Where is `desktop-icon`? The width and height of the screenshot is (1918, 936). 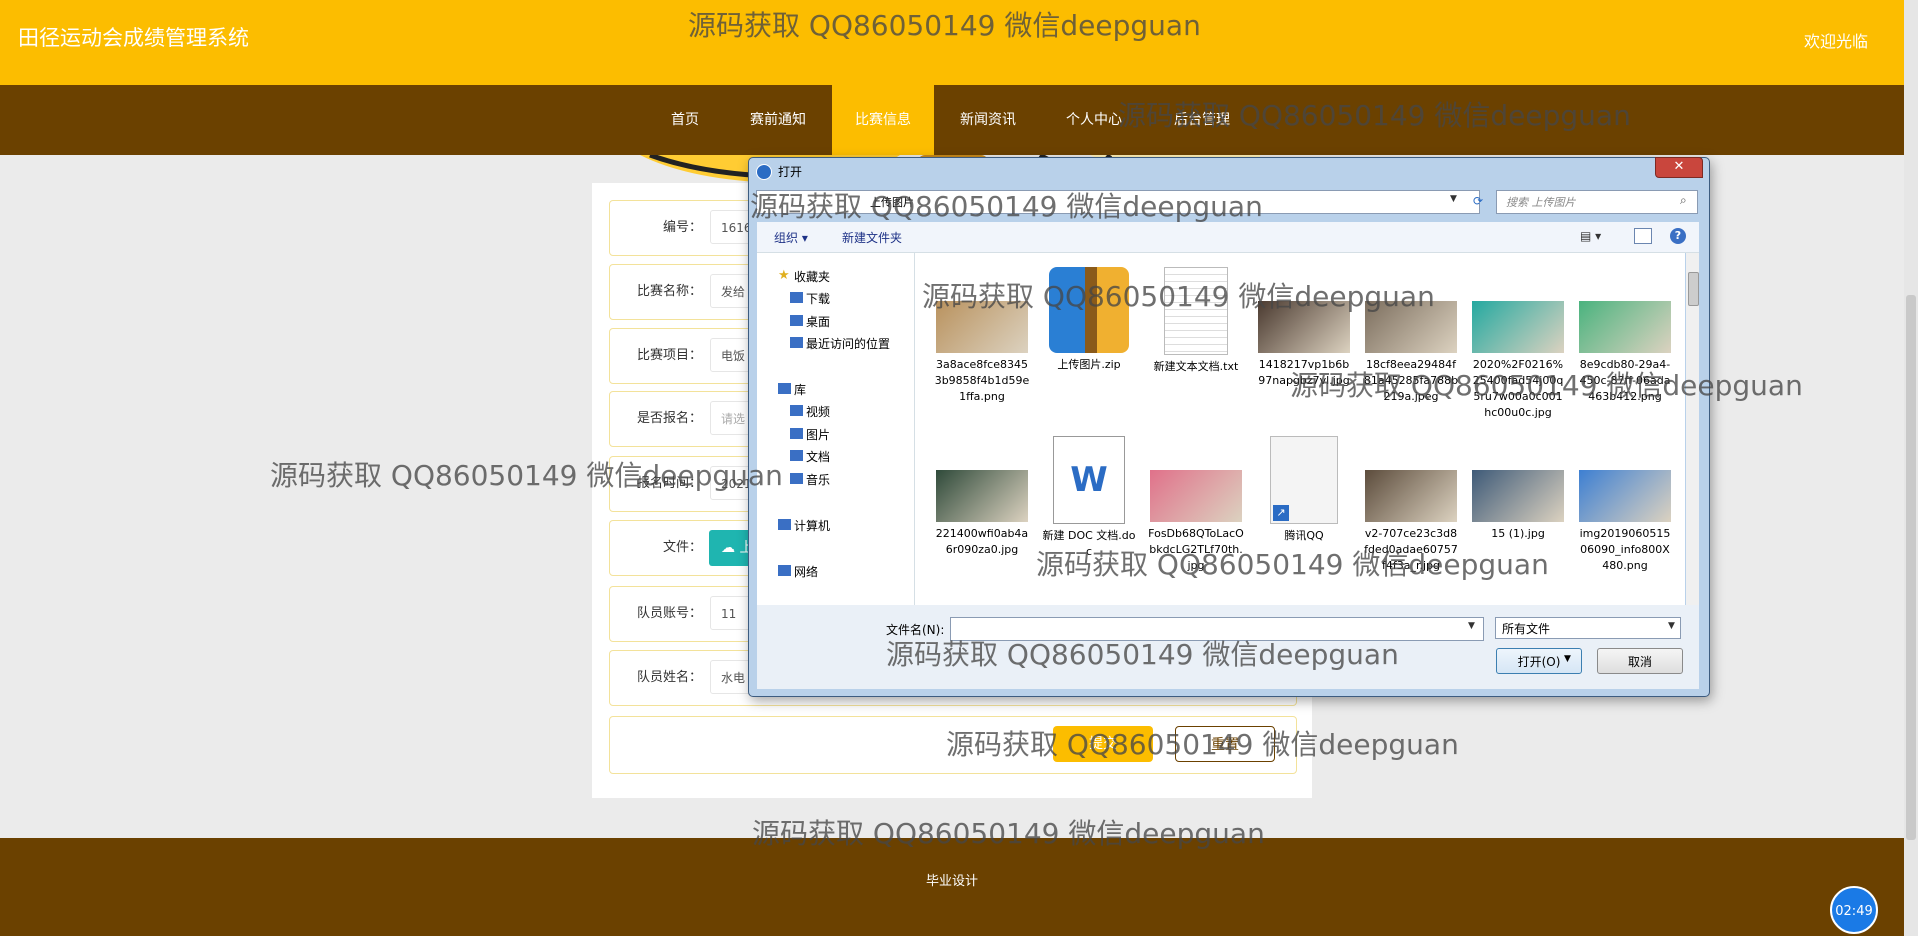
desktop-icon is located at coordinates (796, 320).